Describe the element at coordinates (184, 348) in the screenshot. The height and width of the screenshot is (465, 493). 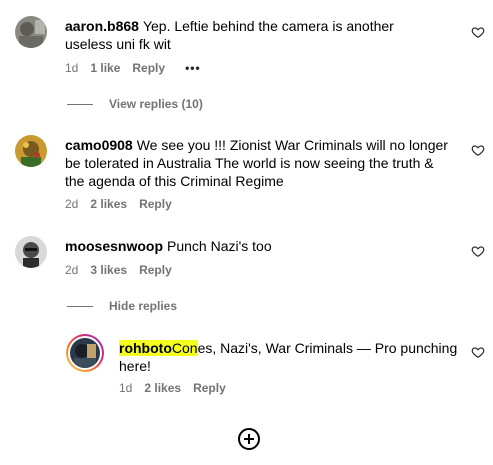
I see `highlighted-text: Con` at that location.